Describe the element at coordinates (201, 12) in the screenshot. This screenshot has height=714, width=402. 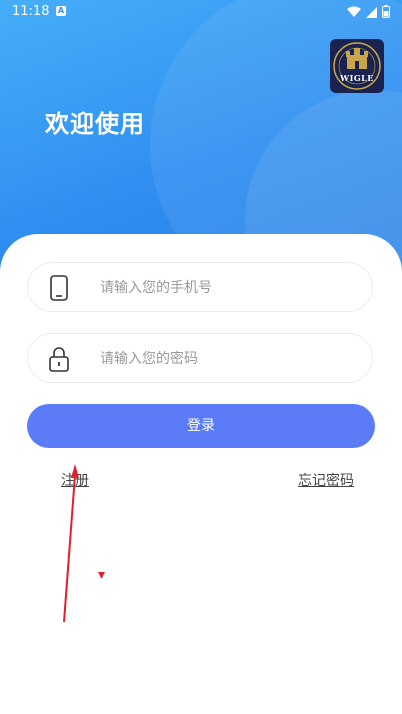
I see `status-bar: 11:18 A` at that location.